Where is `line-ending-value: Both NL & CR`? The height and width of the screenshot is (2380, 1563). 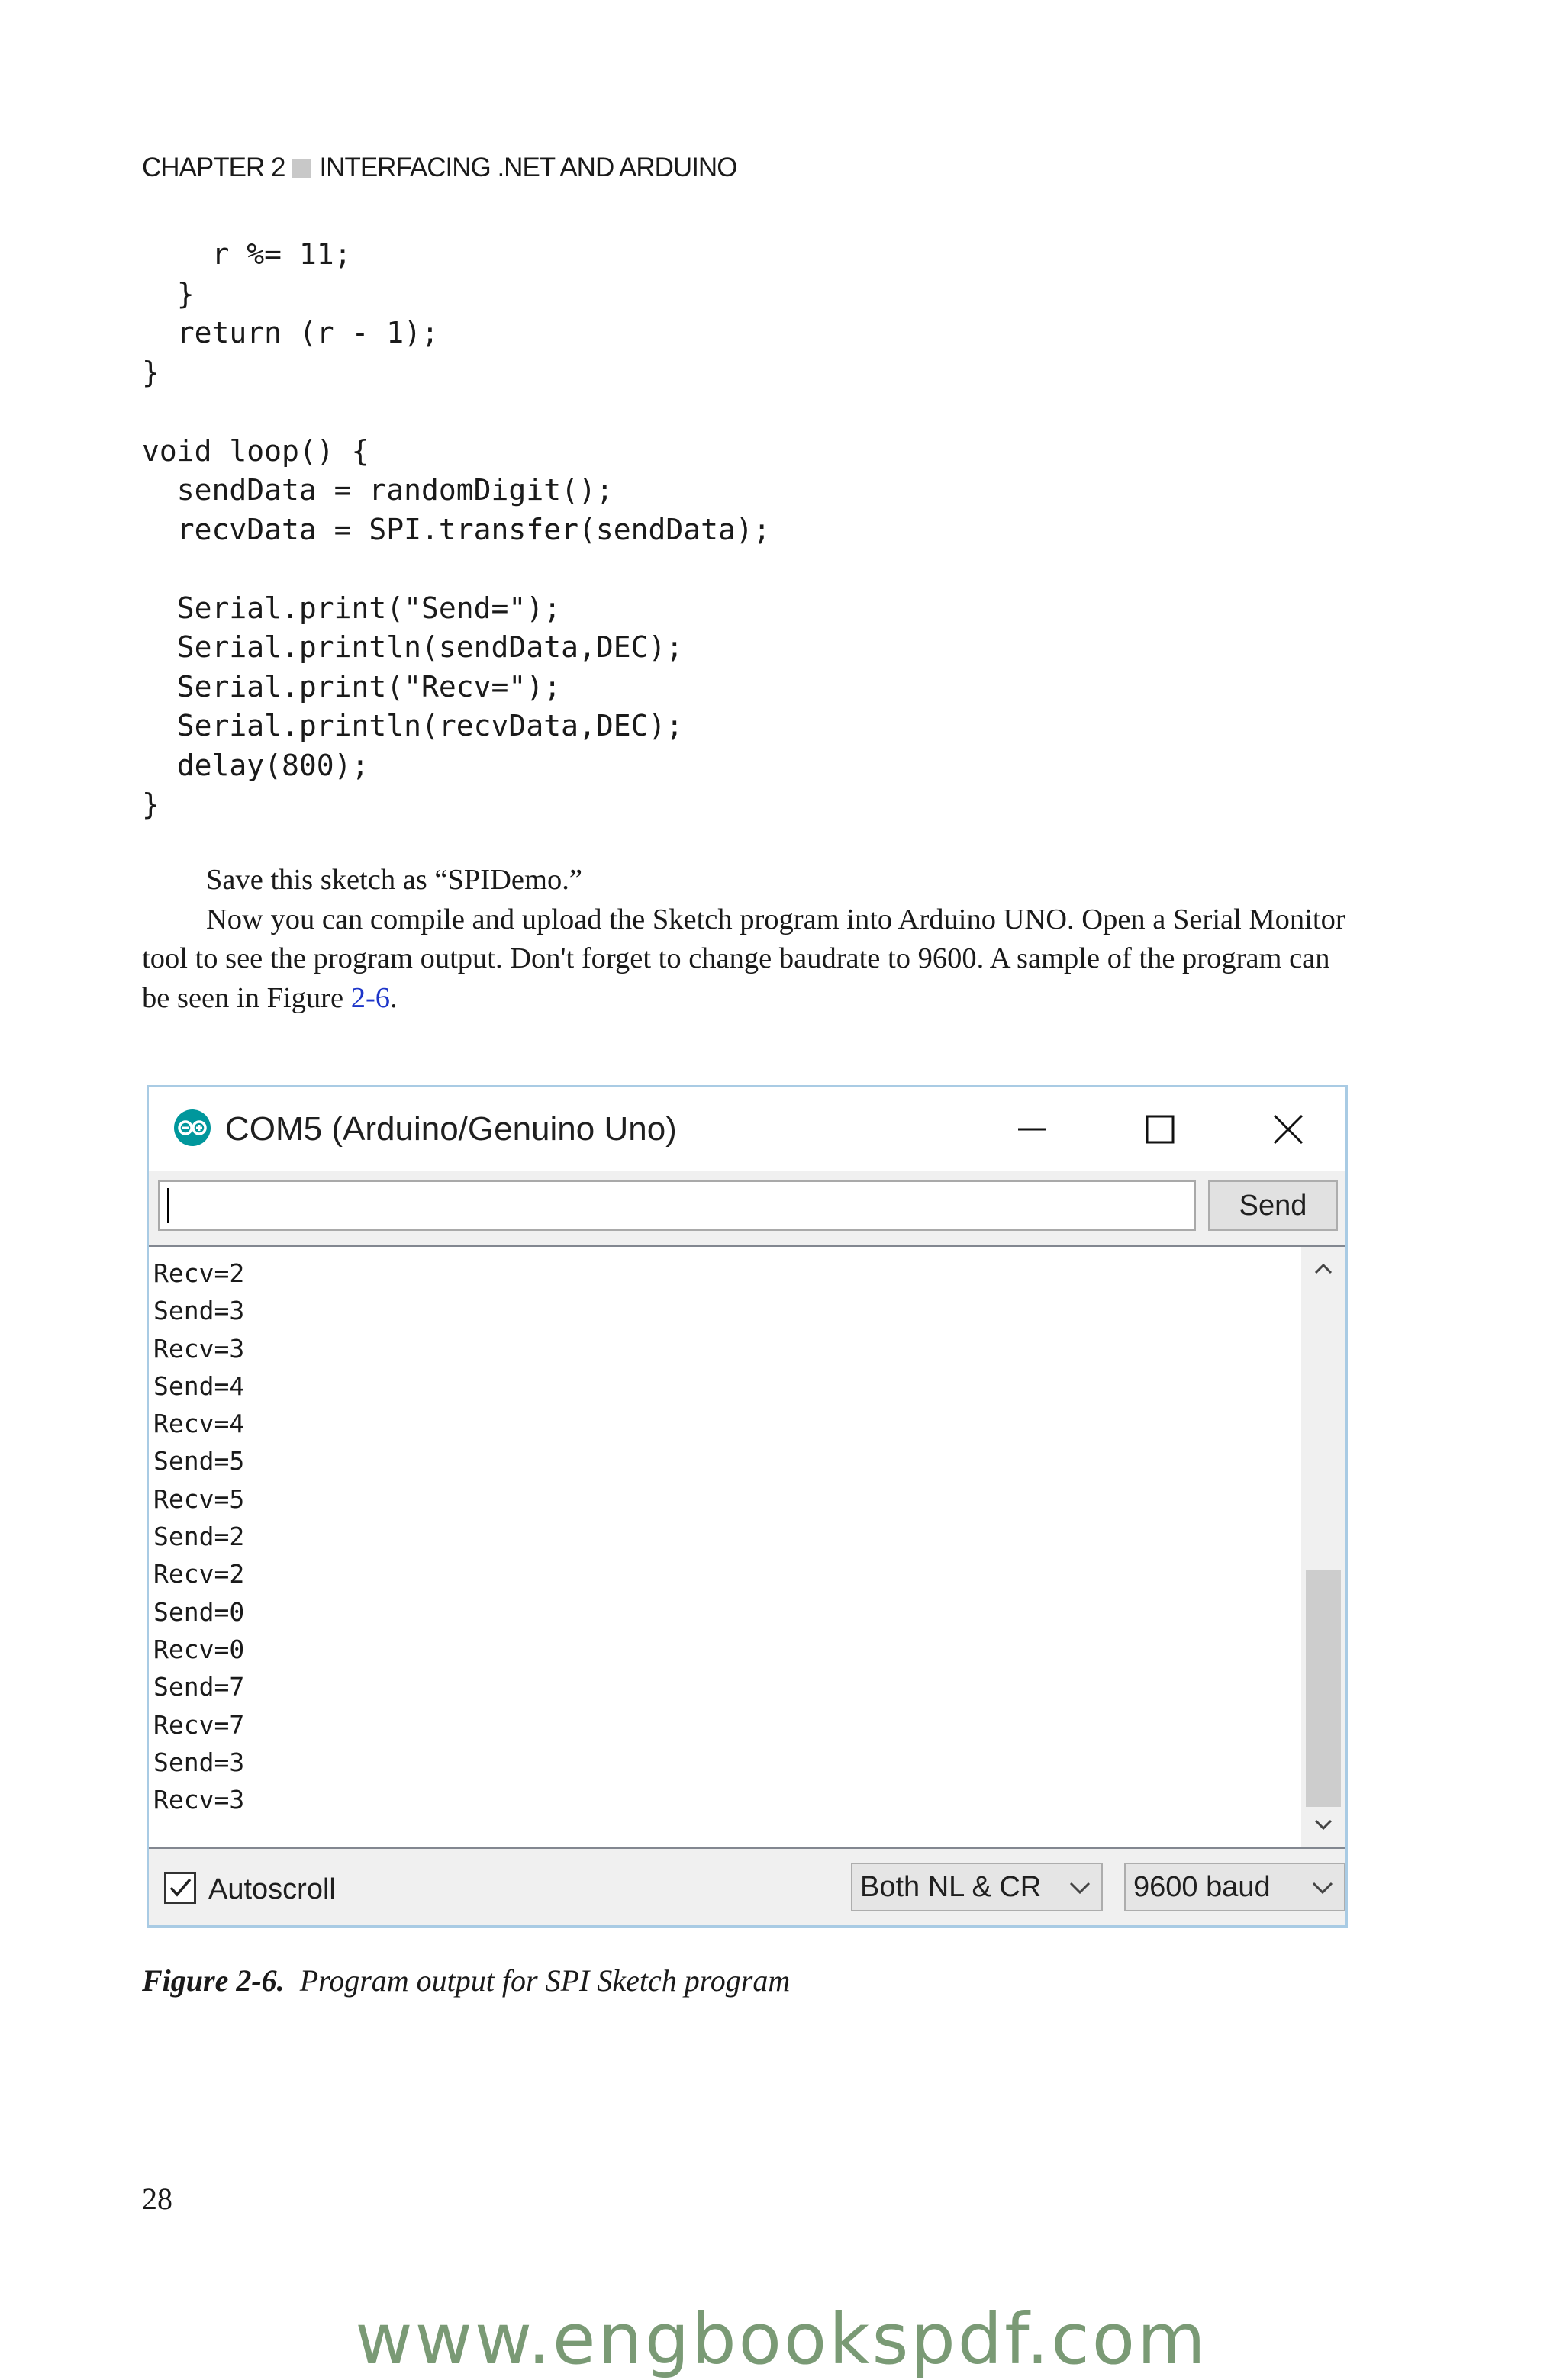
line-ending-value: Both NL & CR is located at coordinates (951, 1887).